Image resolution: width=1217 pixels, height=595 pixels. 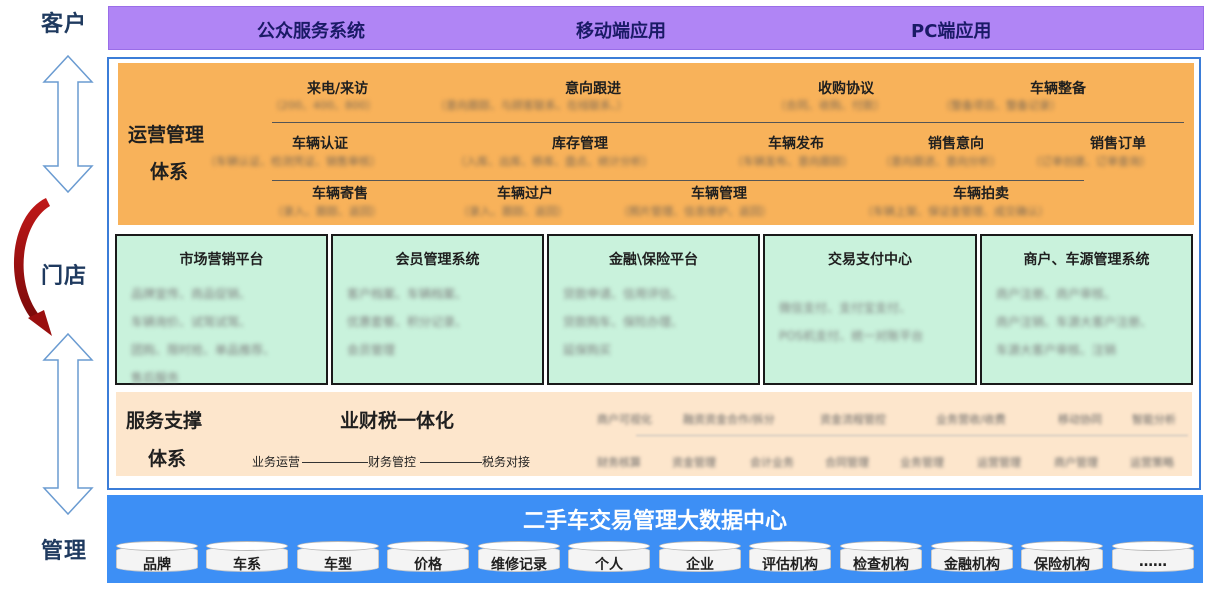 What do you see at coordinates (293, 161) in the screenshot?
I see `ops-item-desc: （车辆认证、检测凭证、销售审核）` at bounding box center [293, 161].